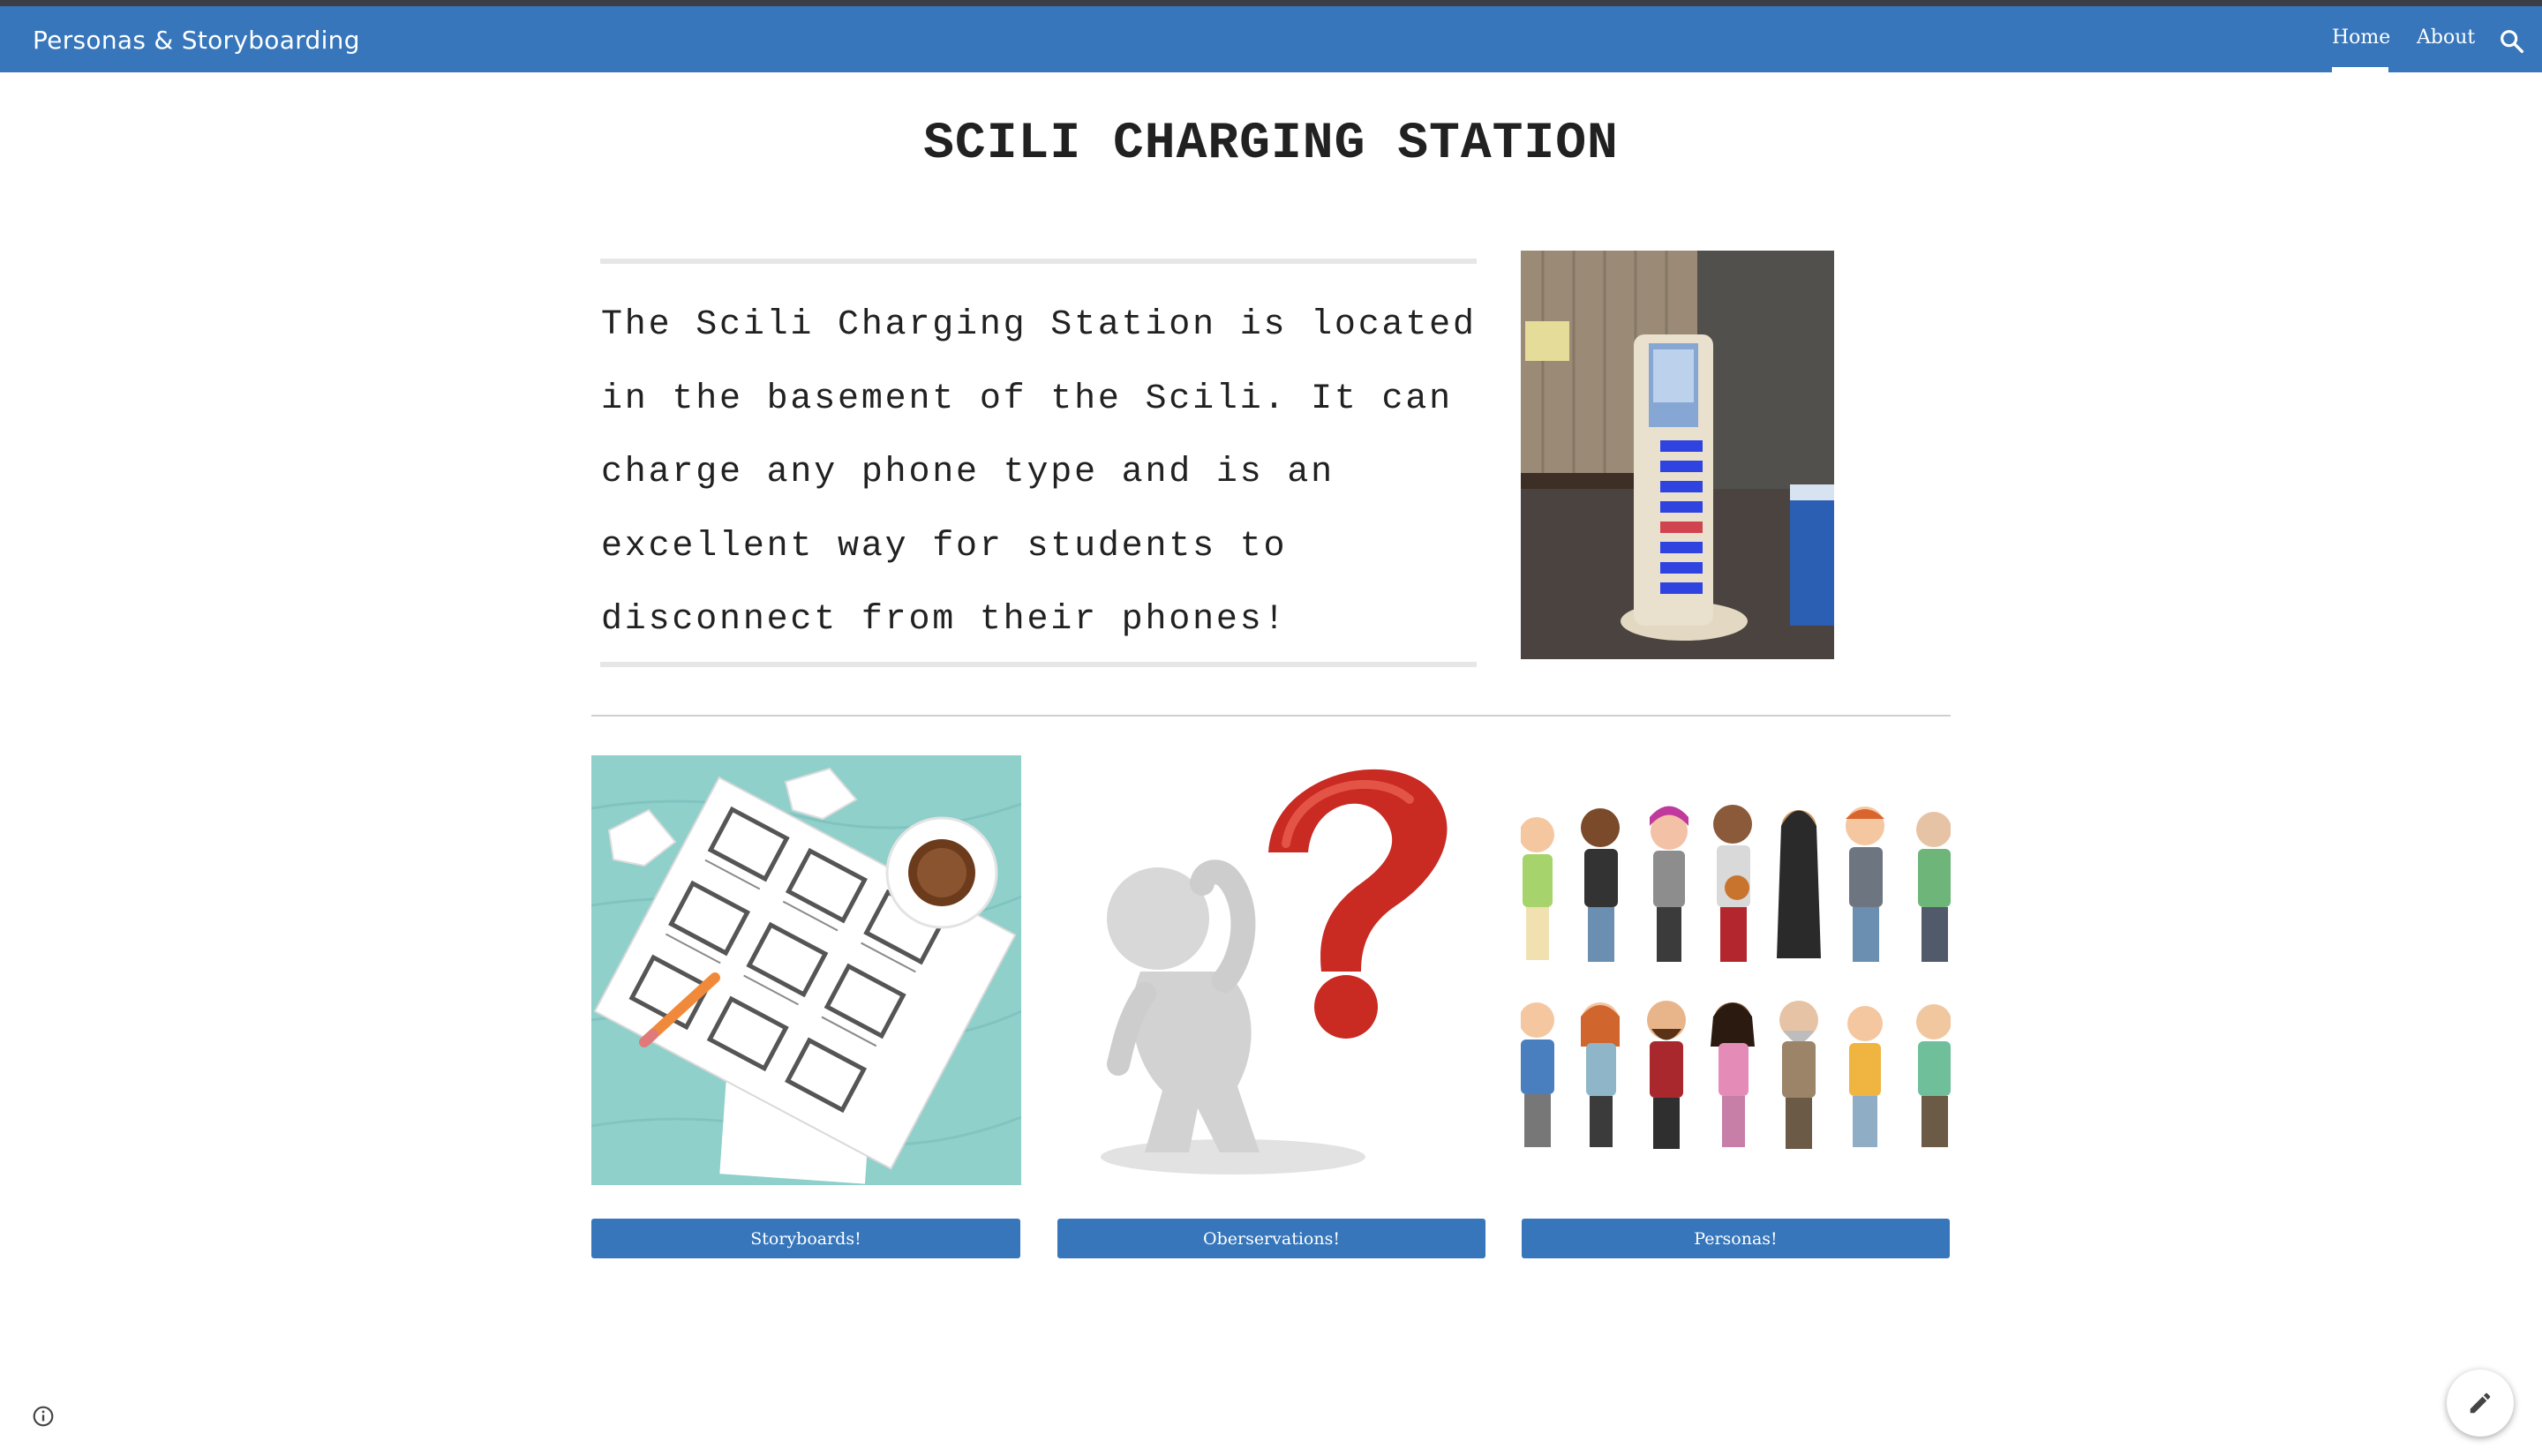  I want to click on quote-top-rule, so click(1038, 261).